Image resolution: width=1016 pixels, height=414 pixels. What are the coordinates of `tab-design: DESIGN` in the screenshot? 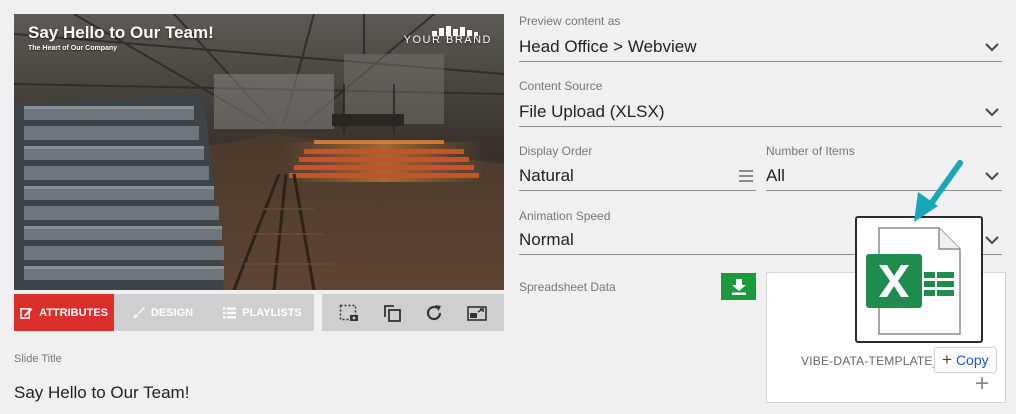 It's located at (162, 312).